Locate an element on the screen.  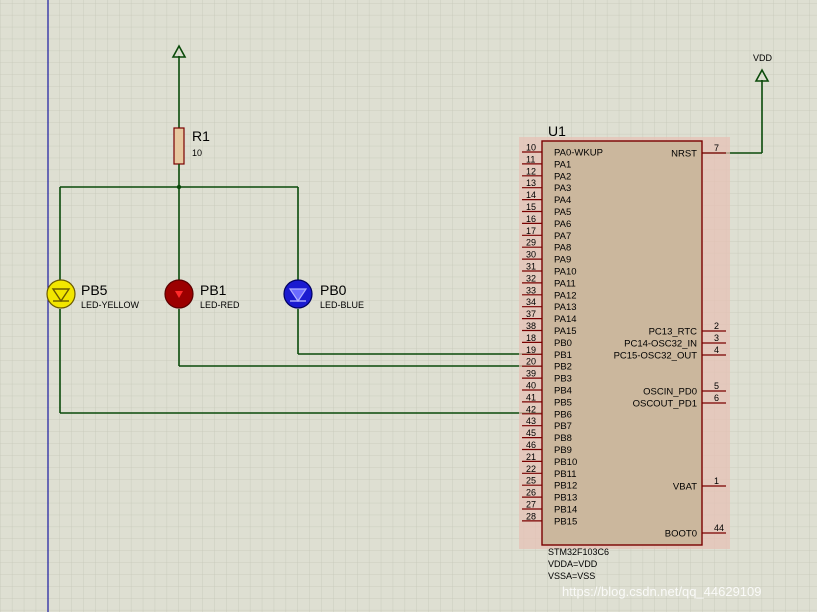
ic-note-vdda: VDDA=VDD is located at coordinates (573, 564).